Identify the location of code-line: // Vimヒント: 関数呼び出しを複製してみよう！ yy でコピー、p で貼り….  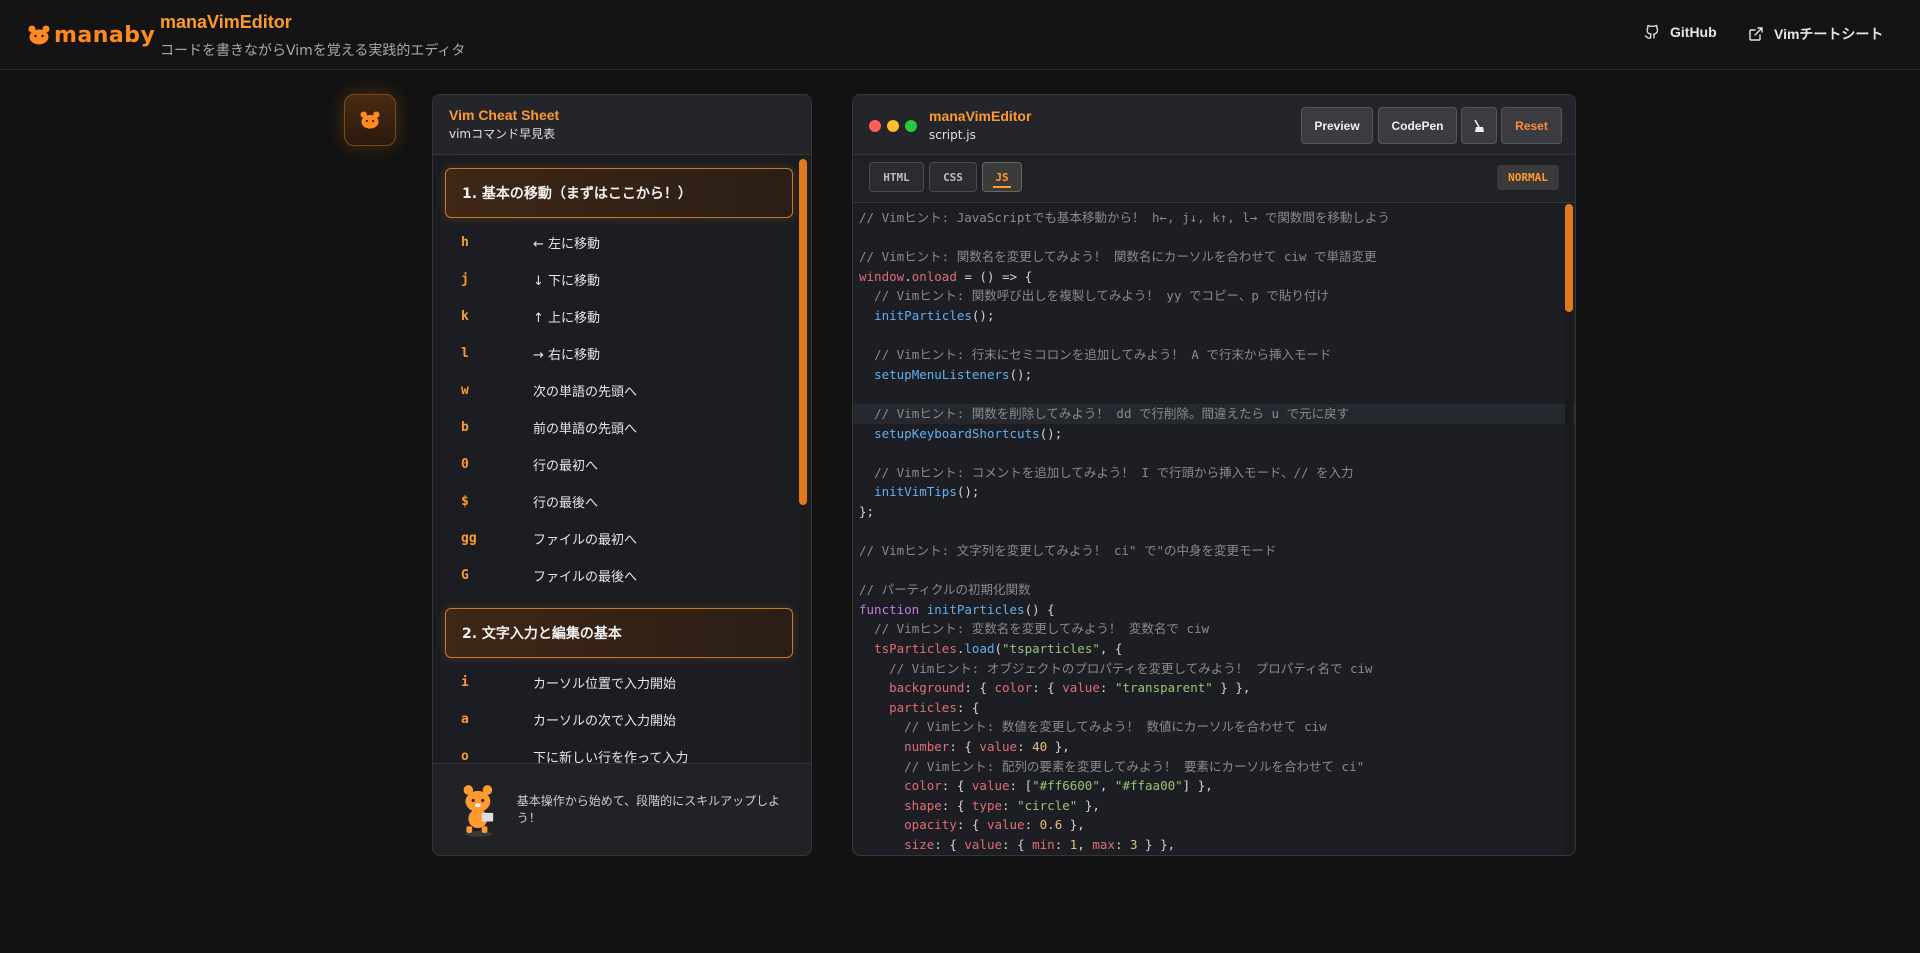
(1101, 296).